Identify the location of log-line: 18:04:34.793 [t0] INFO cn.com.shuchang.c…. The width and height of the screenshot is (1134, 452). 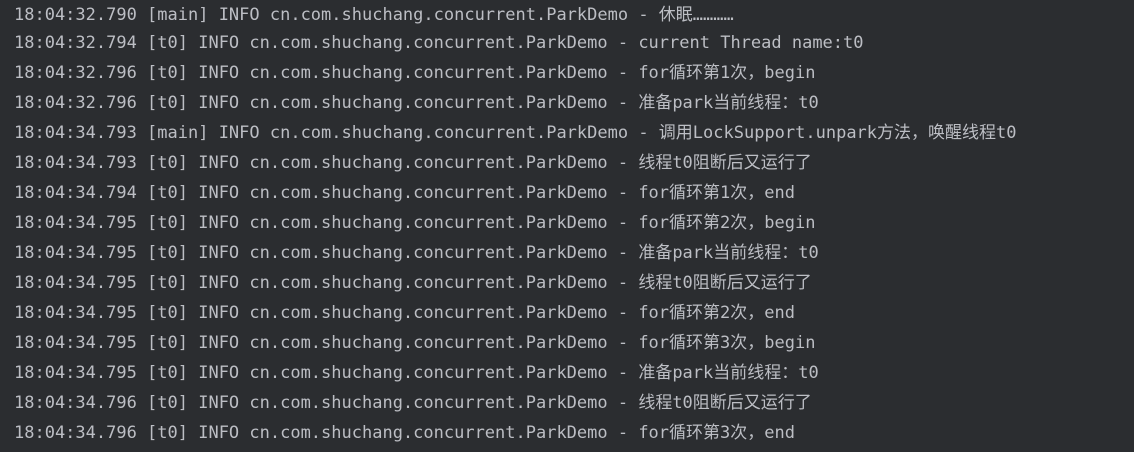
(413, 163).